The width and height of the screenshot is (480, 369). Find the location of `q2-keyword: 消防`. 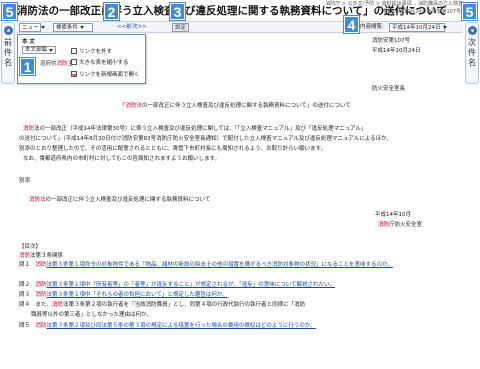

q2-keyword: 消防 is located at coordinates (41, 285).